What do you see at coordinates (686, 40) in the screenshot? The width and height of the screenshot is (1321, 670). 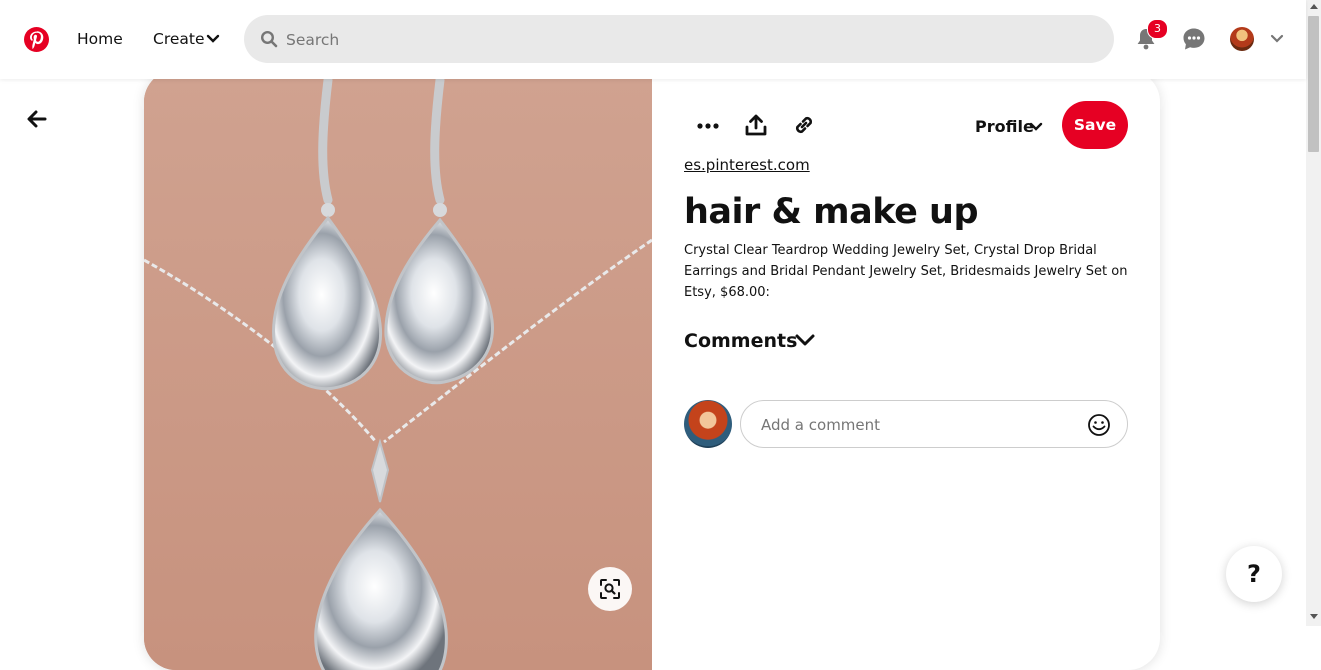 I see `search-input` at bounding box center [686, 40].